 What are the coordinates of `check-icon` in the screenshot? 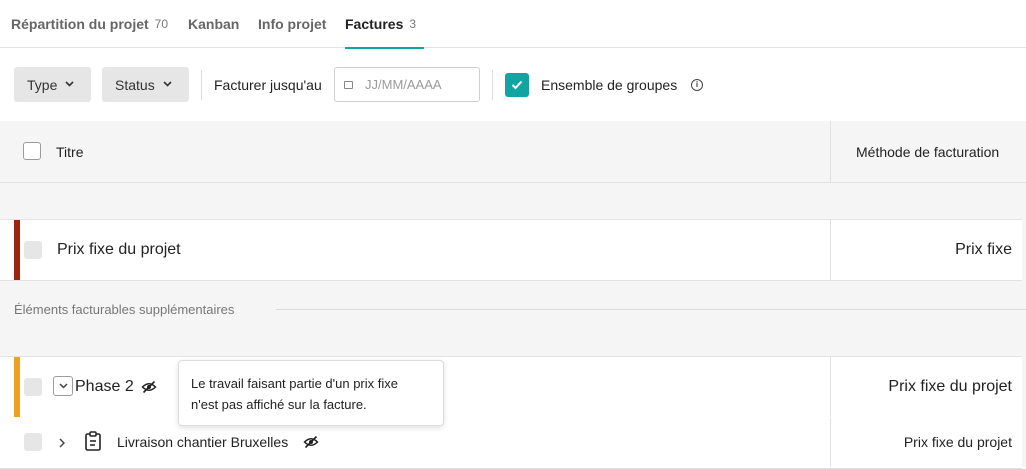 It's located at (517, 85).